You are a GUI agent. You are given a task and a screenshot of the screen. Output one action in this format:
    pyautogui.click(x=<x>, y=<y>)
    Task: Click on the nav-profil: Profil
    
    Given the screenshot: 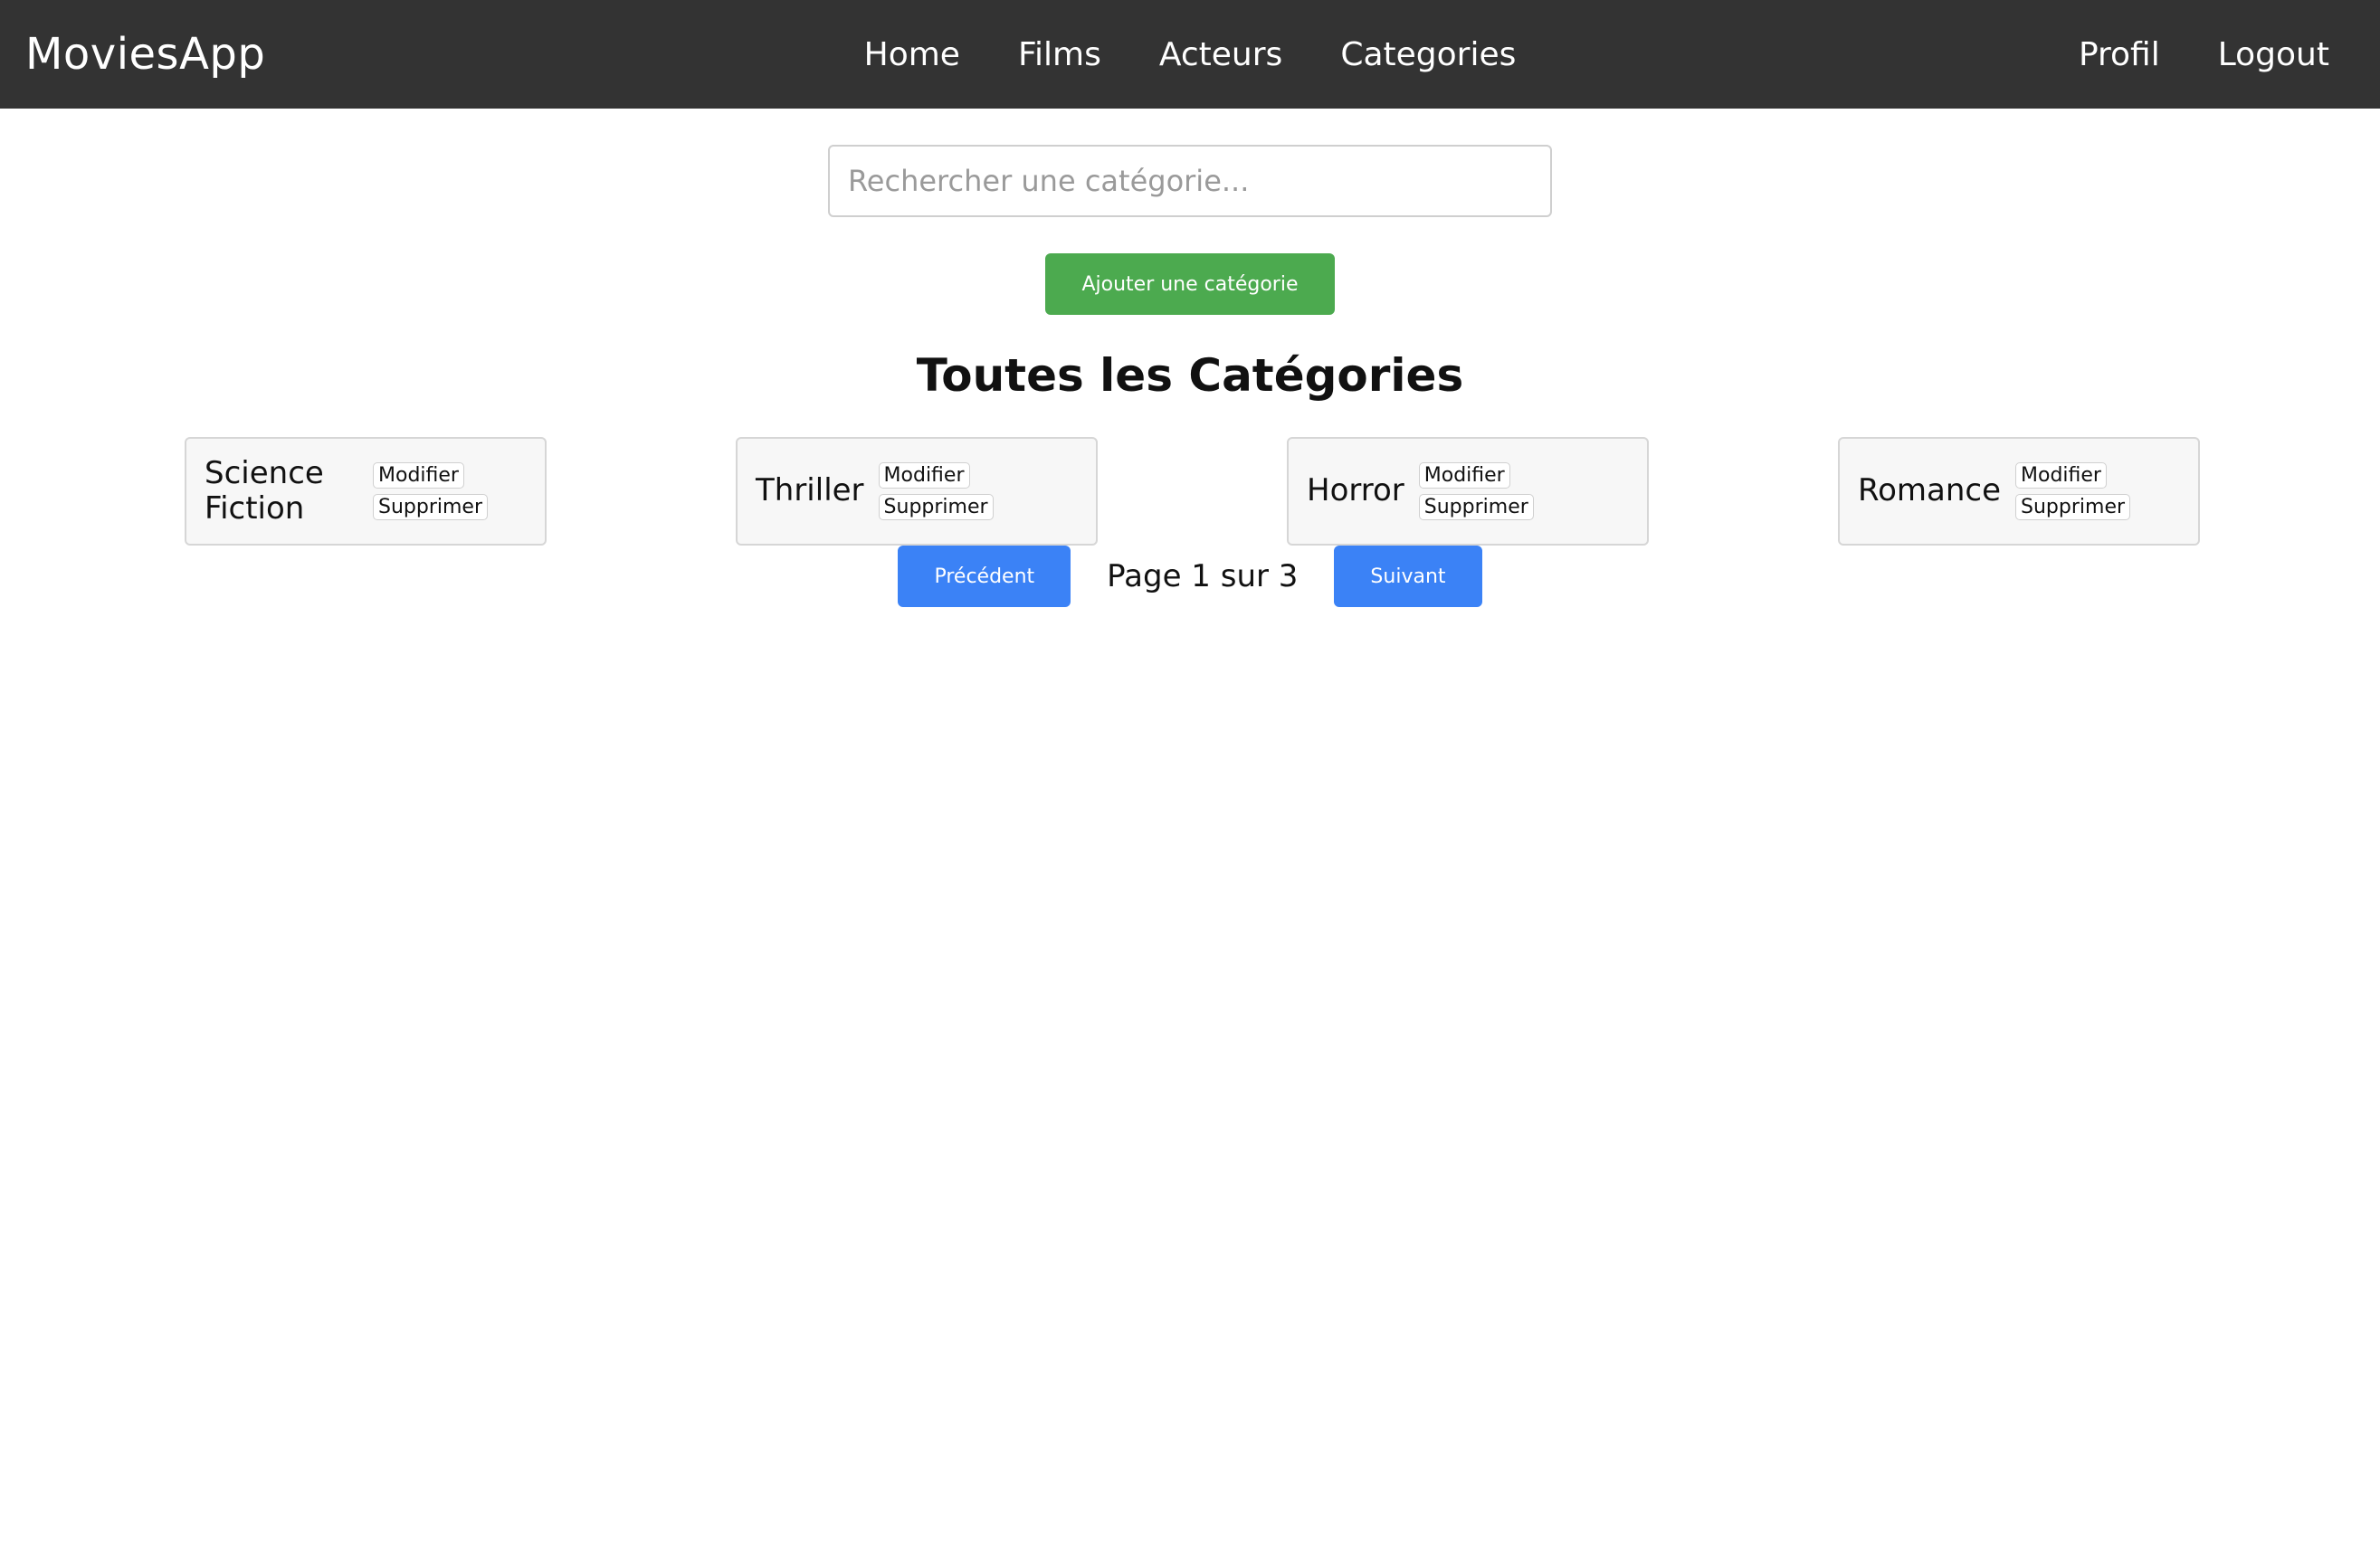 What is the action you would take?
    pyautogui.click(x=2119, y=55)
    